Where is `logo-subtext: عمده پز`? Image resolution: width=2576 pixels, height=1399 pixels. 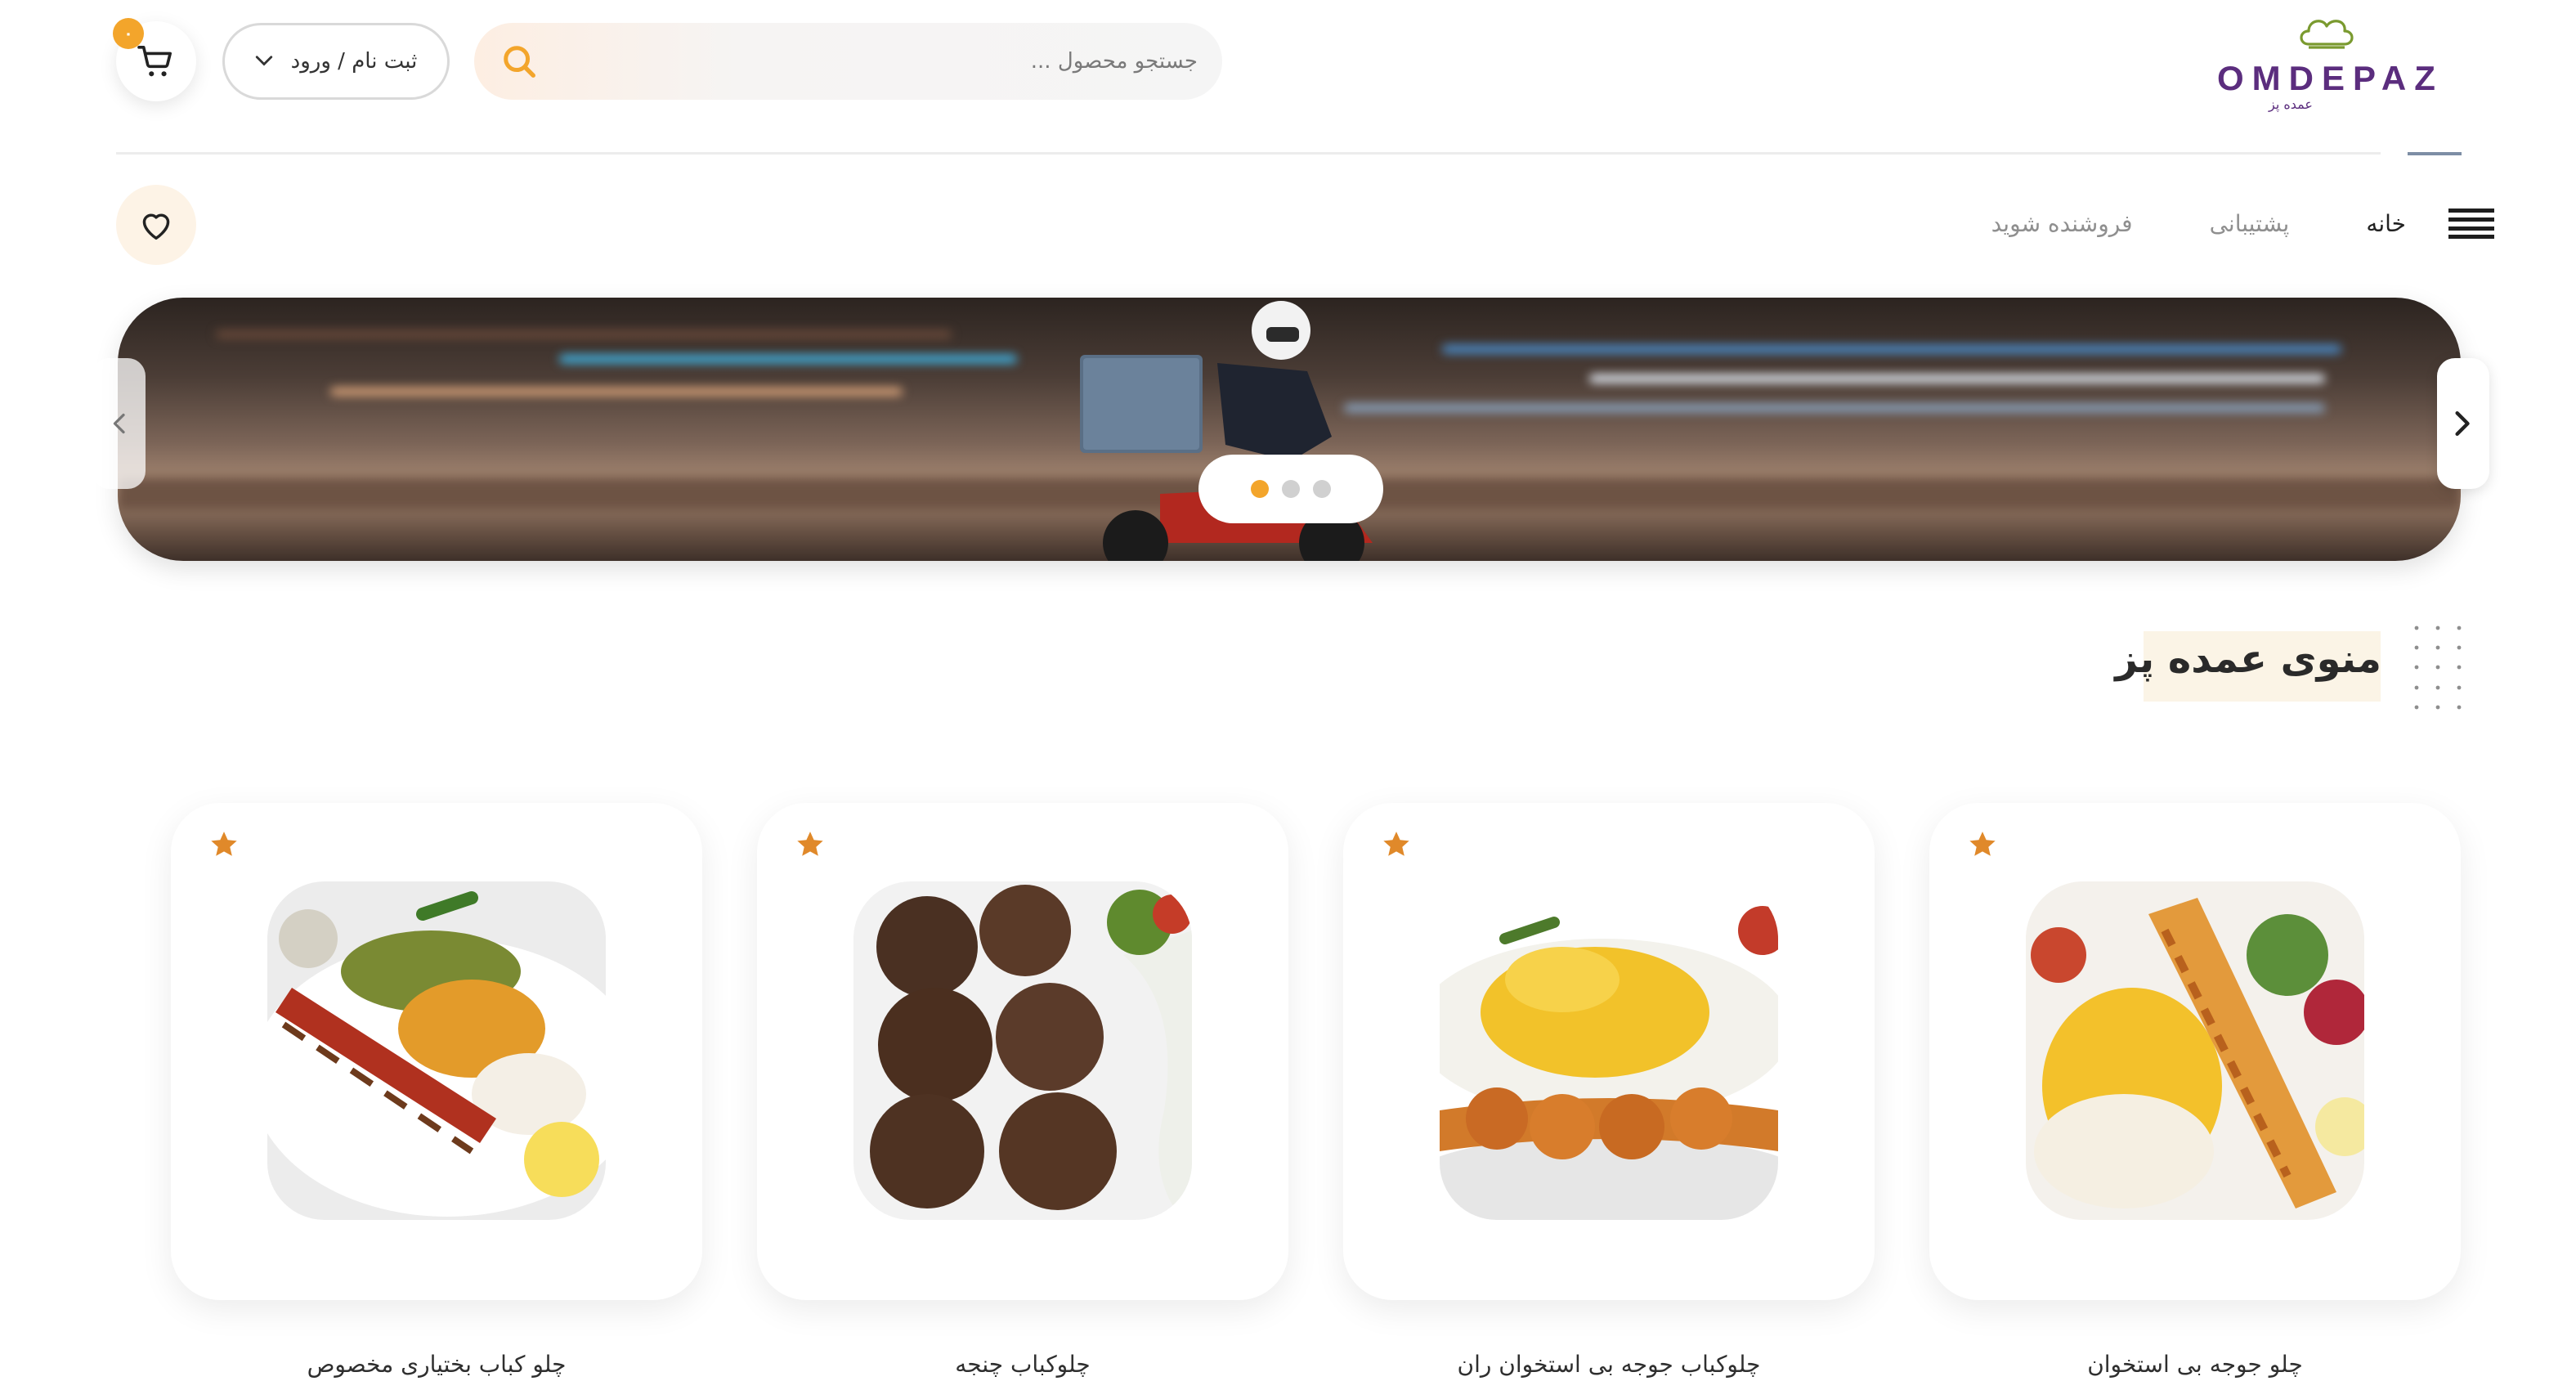 logo-subtext: عمده پز is located at coordinates (2291, 104).